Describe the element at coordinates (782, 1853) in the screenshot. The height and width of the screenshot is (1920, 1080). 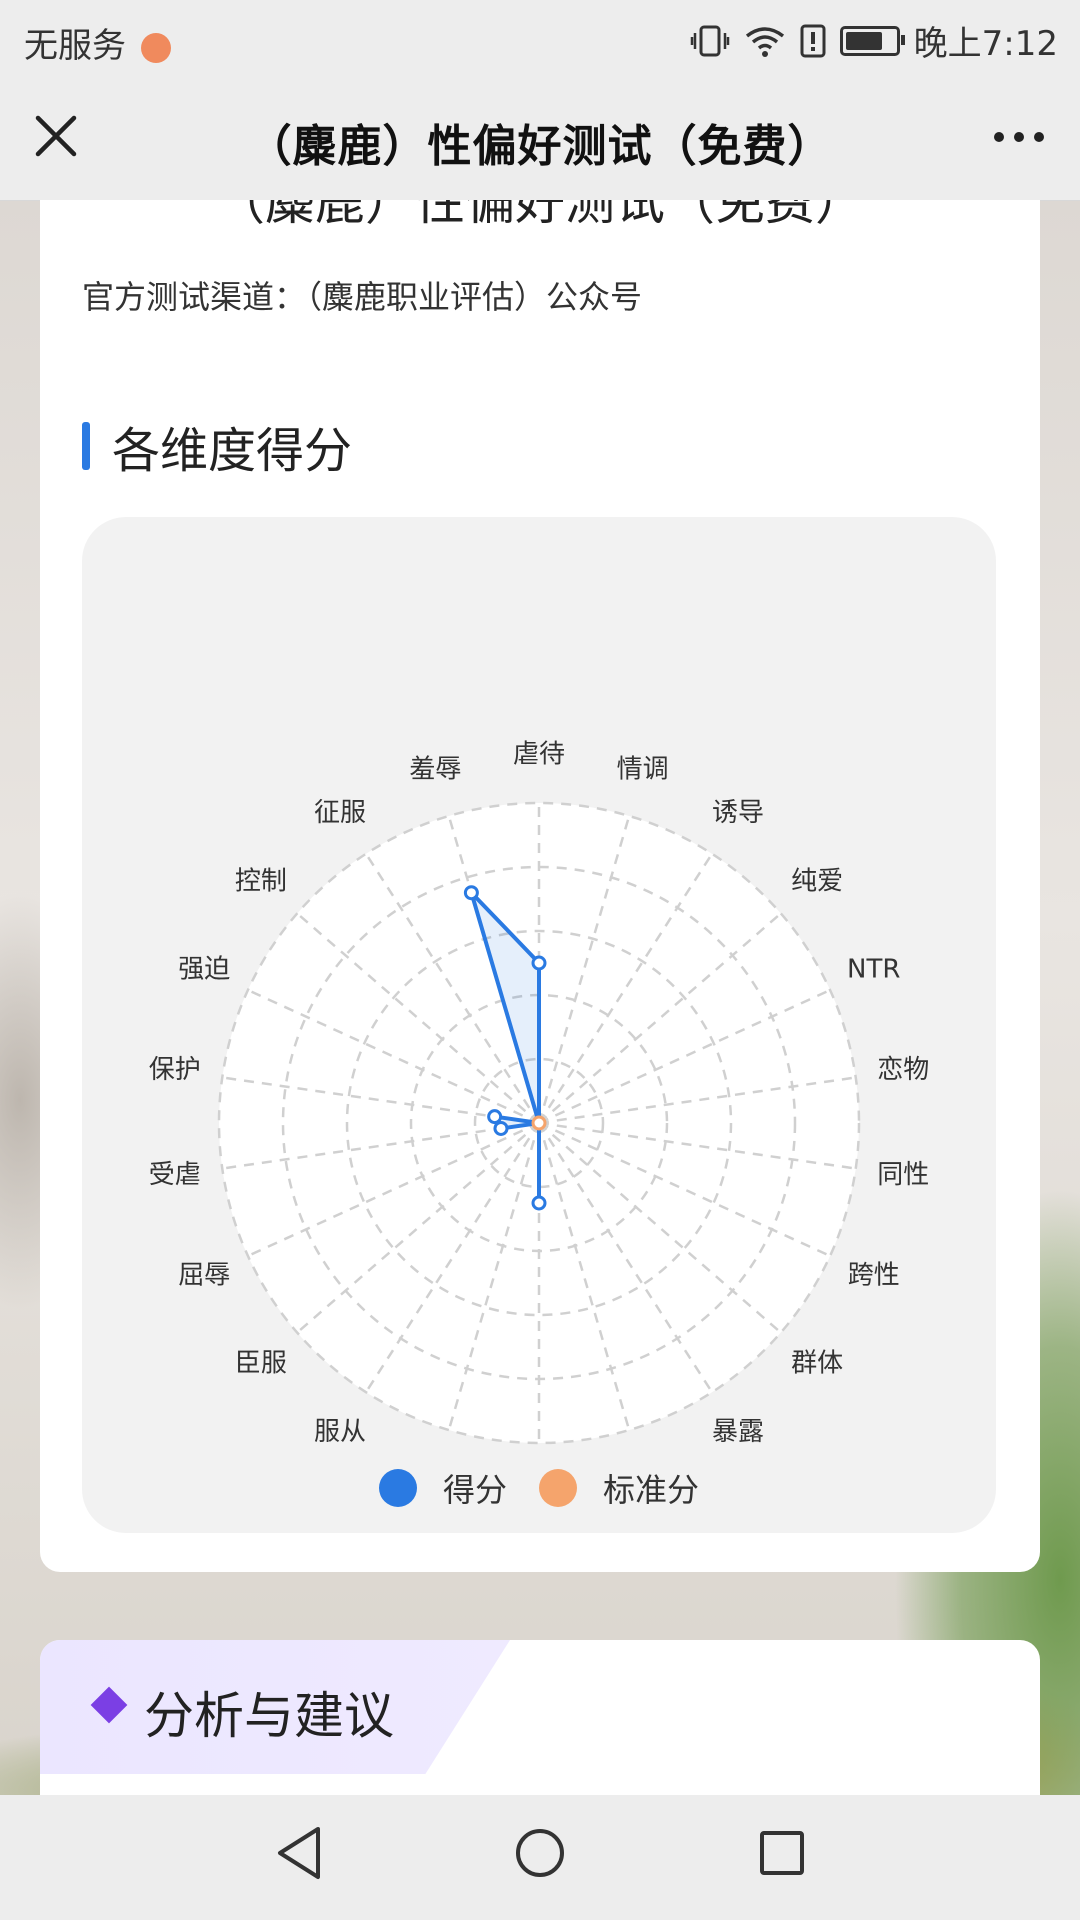
I see `recent-apps-icon` at that location.